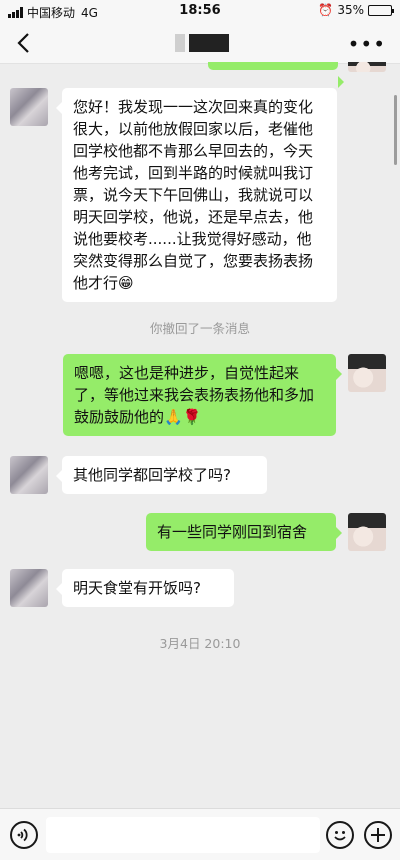  I want to click on message-bubble-outgoing: 嗯嗯，这也是种进步，自觉性起来了，等他过来我会表扬表扬他和多加鼓励鼓励他的🙏🌹, so click(202, 395).